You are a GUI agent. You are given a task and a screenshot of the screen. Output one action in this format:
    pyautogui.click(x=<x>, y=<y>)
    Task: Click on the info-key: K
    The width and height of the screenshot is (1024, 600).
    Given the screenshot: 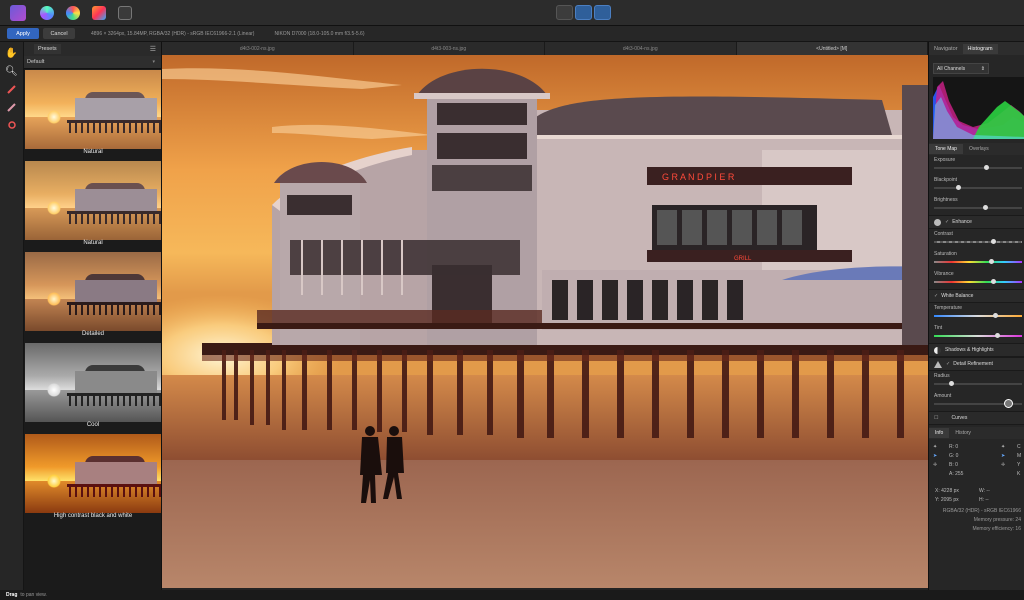 What is the action you would take?
    pyautogui.click(x=1019, y=474)
    